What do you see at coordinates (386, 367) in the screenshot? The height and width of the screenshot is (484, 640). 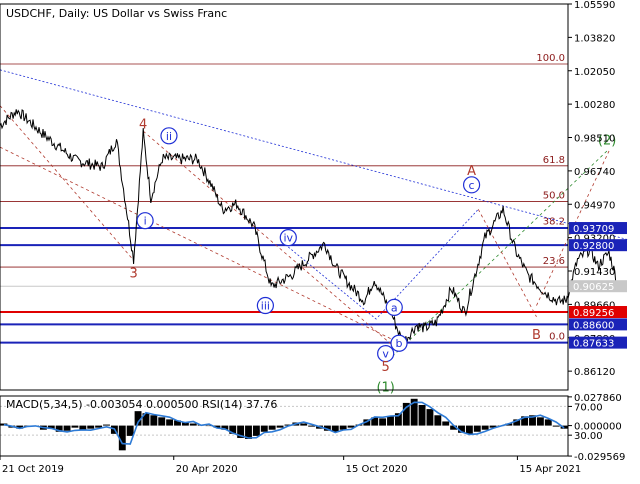 I see `wave-label: 5` at bounding box center [386, 367].